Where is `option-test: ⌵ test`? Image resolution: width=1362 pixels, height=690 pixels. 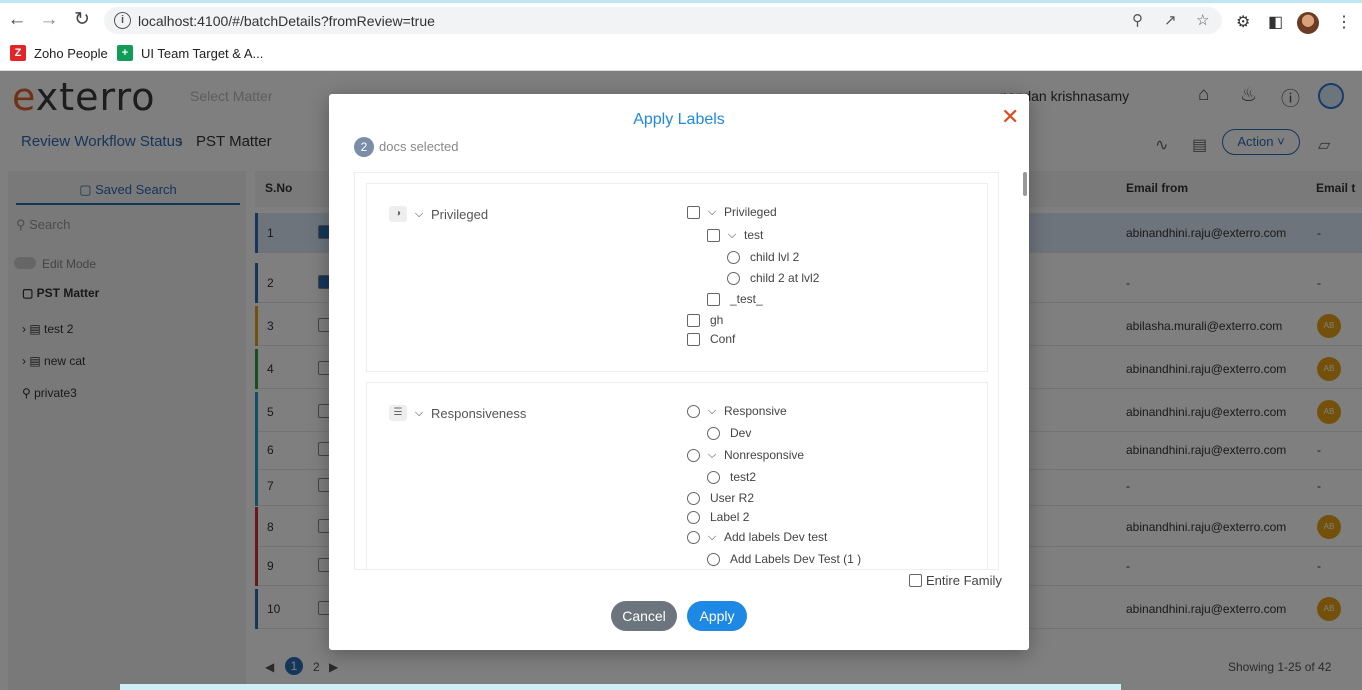 option-test: ⌵ test is located at coordinates (735, 235).